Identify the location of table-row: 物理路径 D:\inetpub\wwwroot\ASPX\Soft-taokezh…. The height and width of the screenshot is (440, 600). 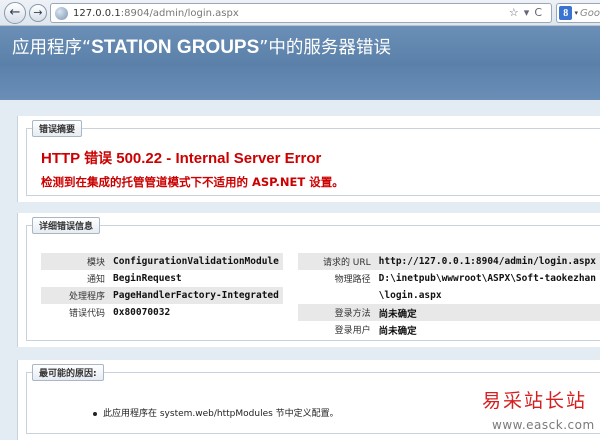
(449, 278).